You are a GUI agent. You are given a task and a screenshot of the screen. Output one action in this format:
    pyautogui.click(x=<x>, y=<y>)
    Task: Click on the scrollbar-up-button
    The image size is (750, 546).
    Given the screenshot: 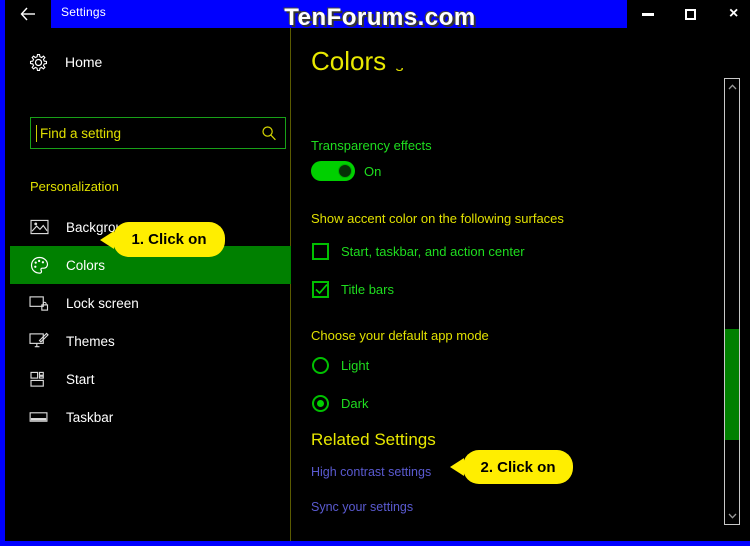 What is the action you would take?
    pyautogui.click(x=732, y=87)
    